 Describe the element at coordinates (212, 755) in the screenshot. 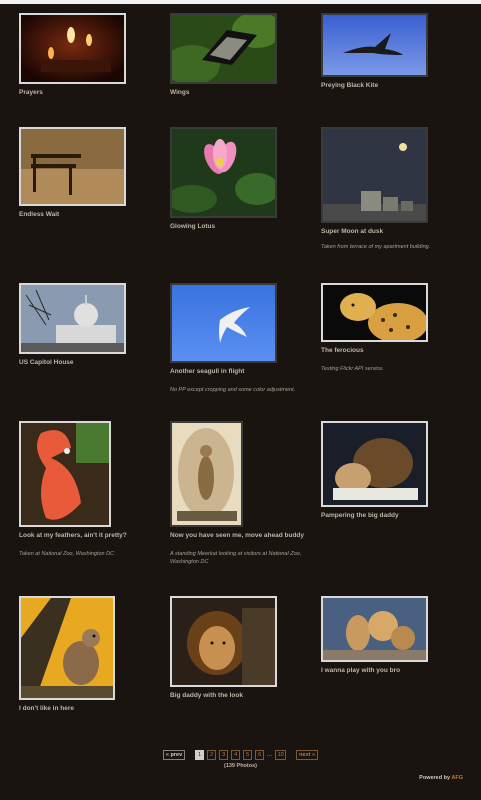

I see `page-link: 2` at that location.